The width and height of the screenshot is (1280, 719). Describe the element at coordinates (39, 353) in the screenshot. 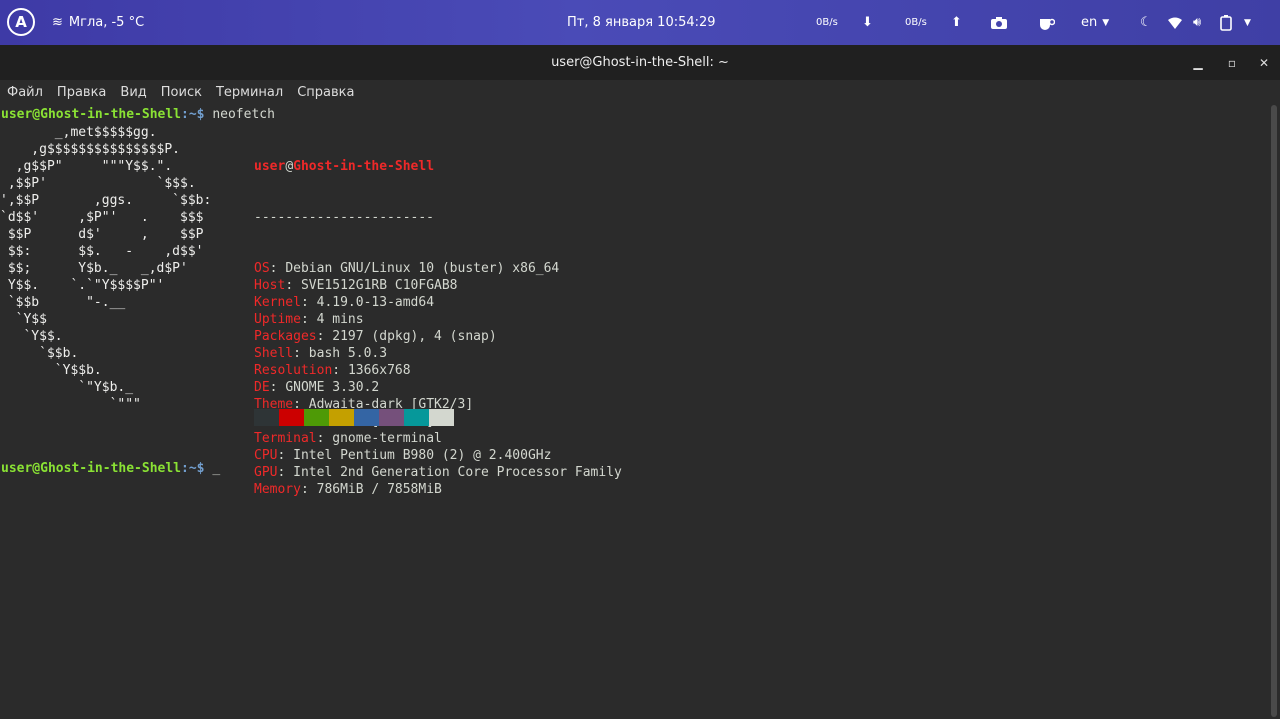

I see `ascii-line: `$$b.` at that location.